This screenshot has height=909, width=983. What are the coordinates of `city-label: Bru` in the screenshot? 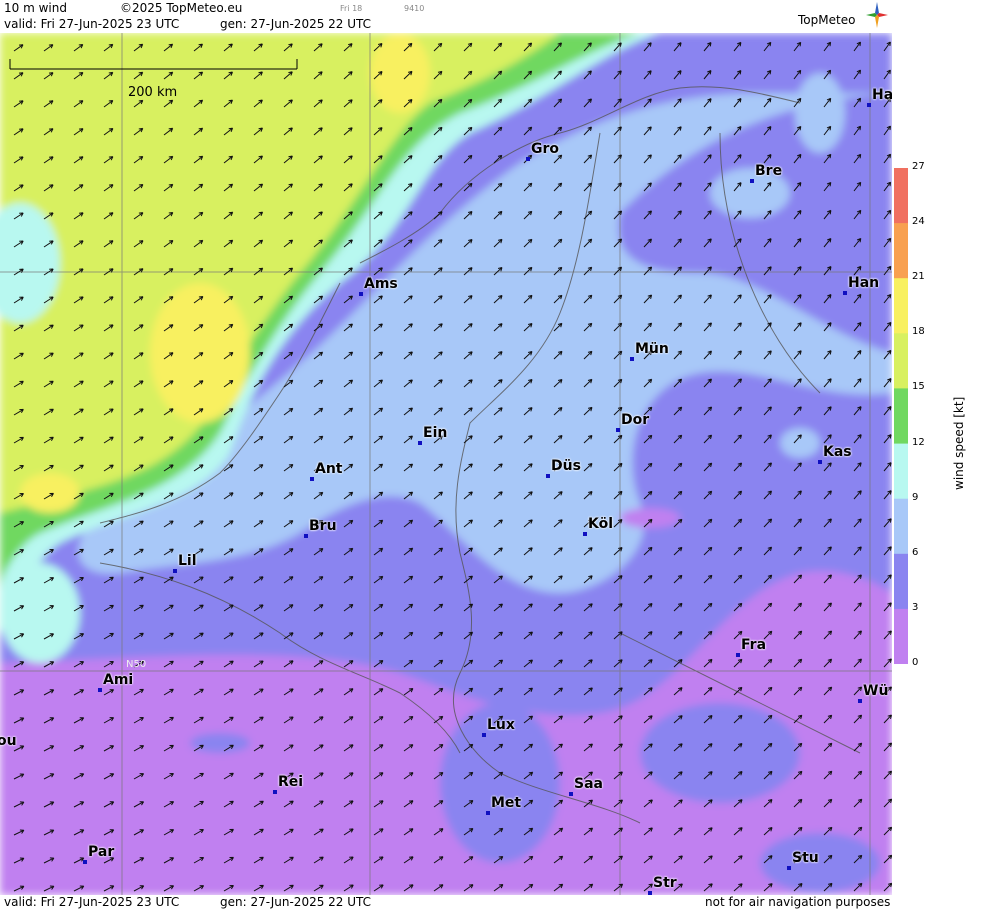 It's located at (323, 526).